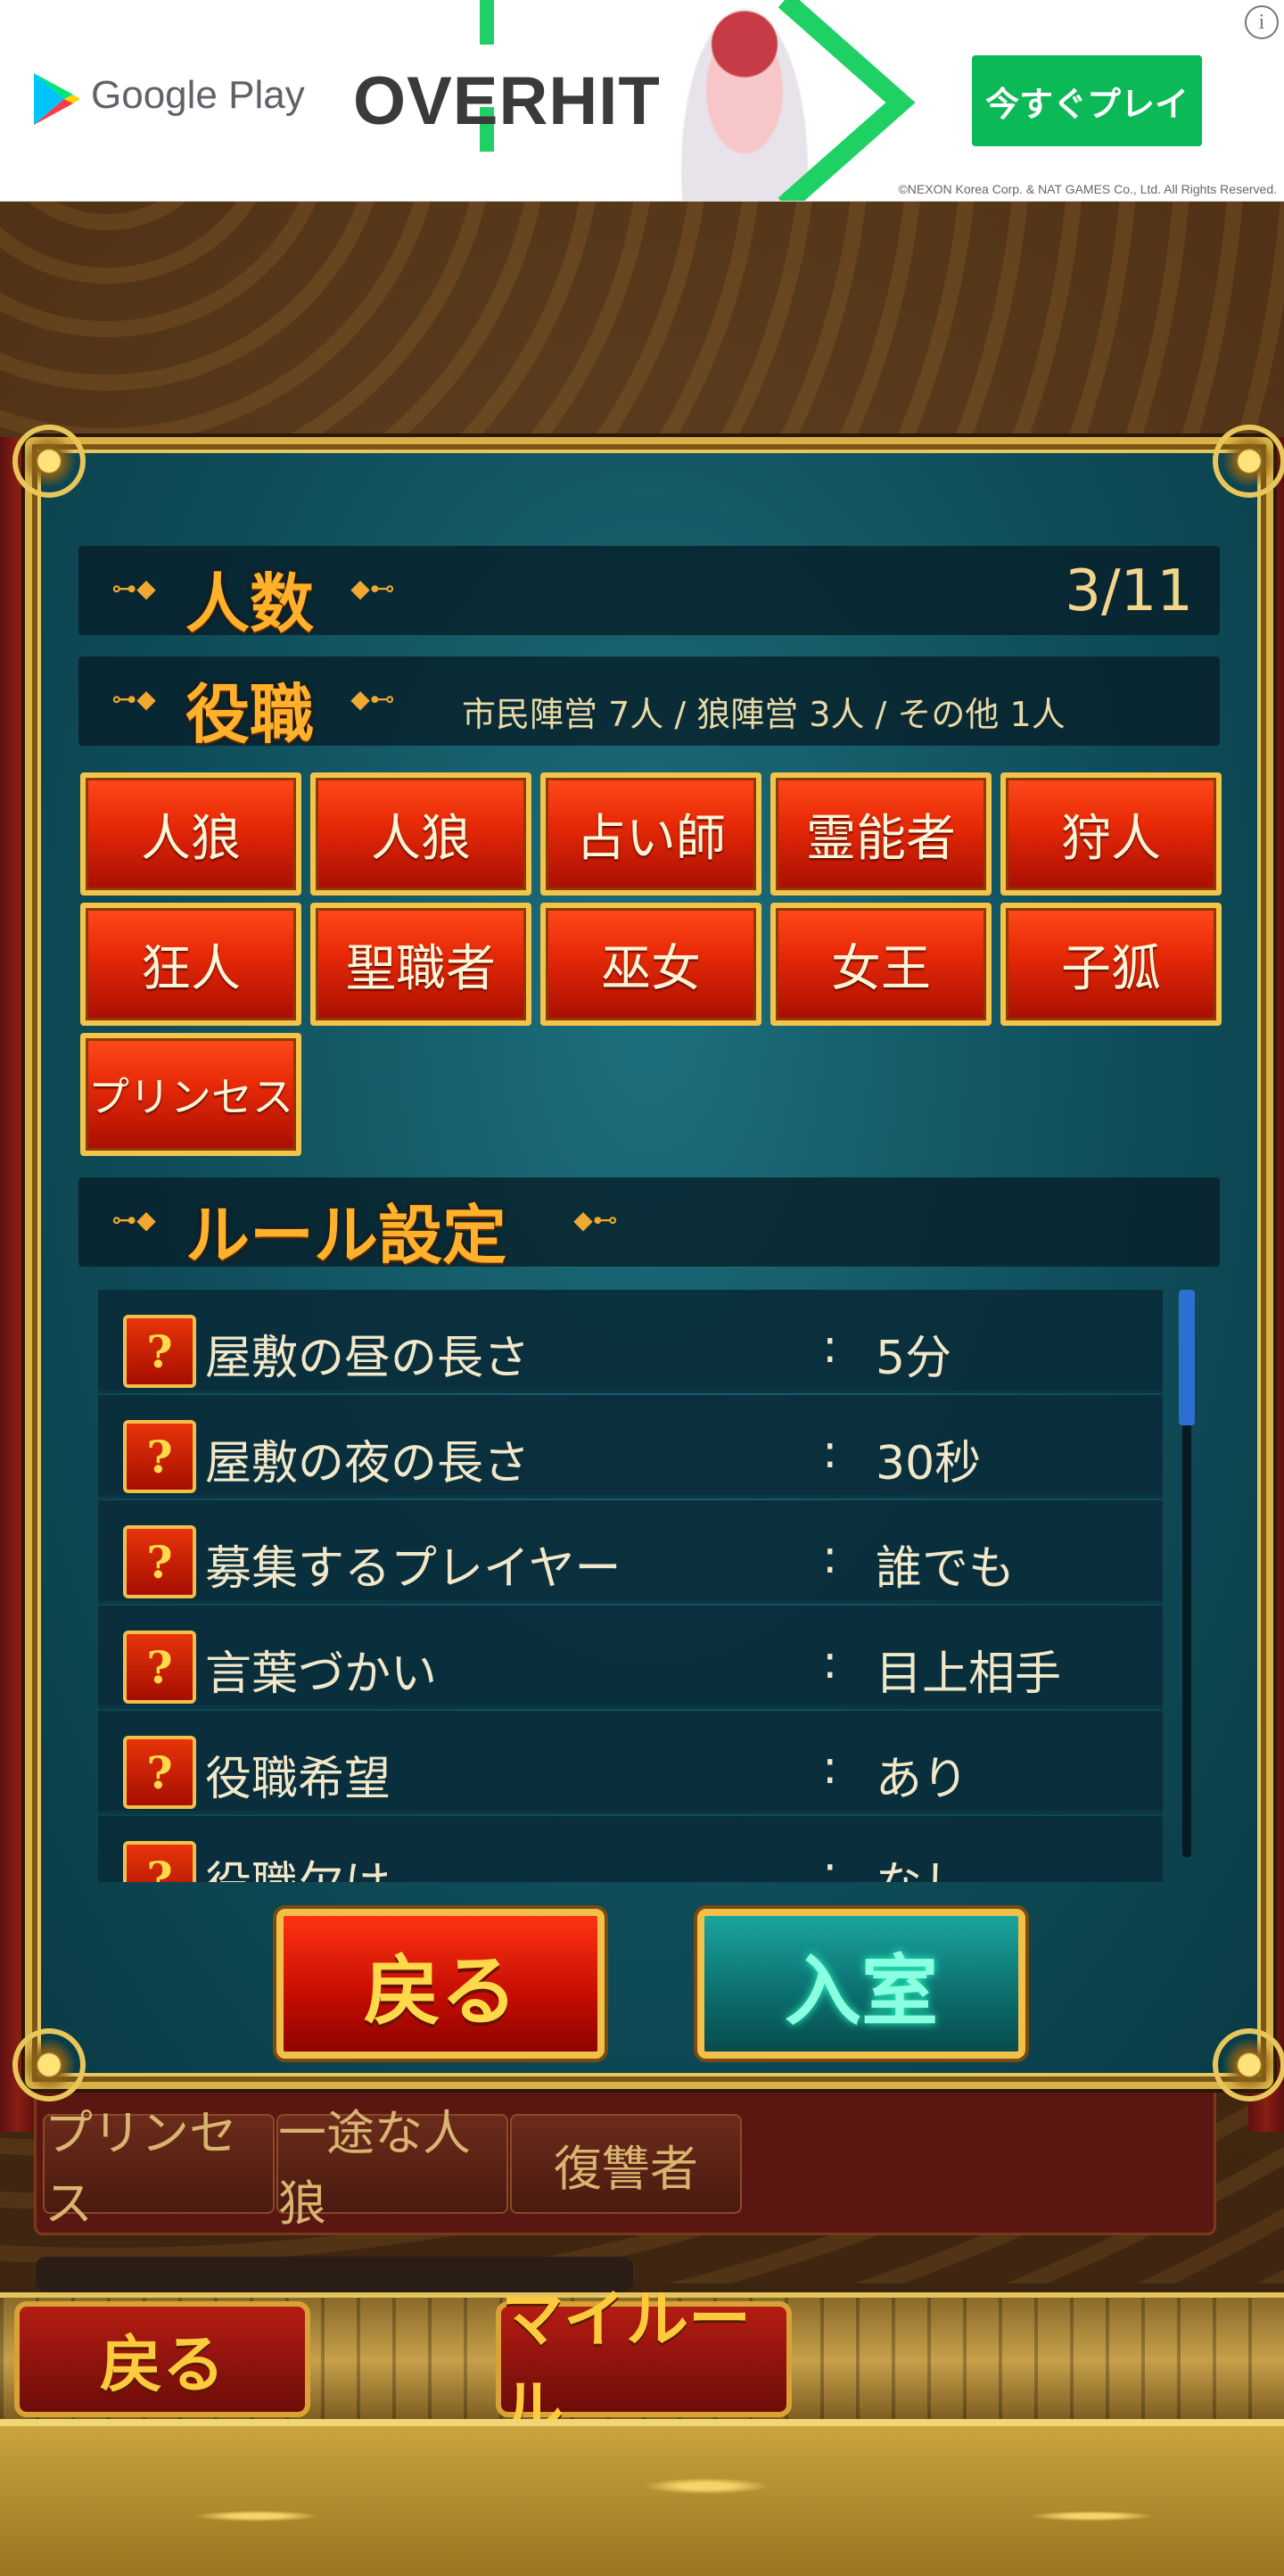 This screenshot has width=1284, height=2576. What do you see at coordinates (507, 101) in the screenshot?
I see `ad-game-title: OVERHIT` at bounding box center [507, 101].